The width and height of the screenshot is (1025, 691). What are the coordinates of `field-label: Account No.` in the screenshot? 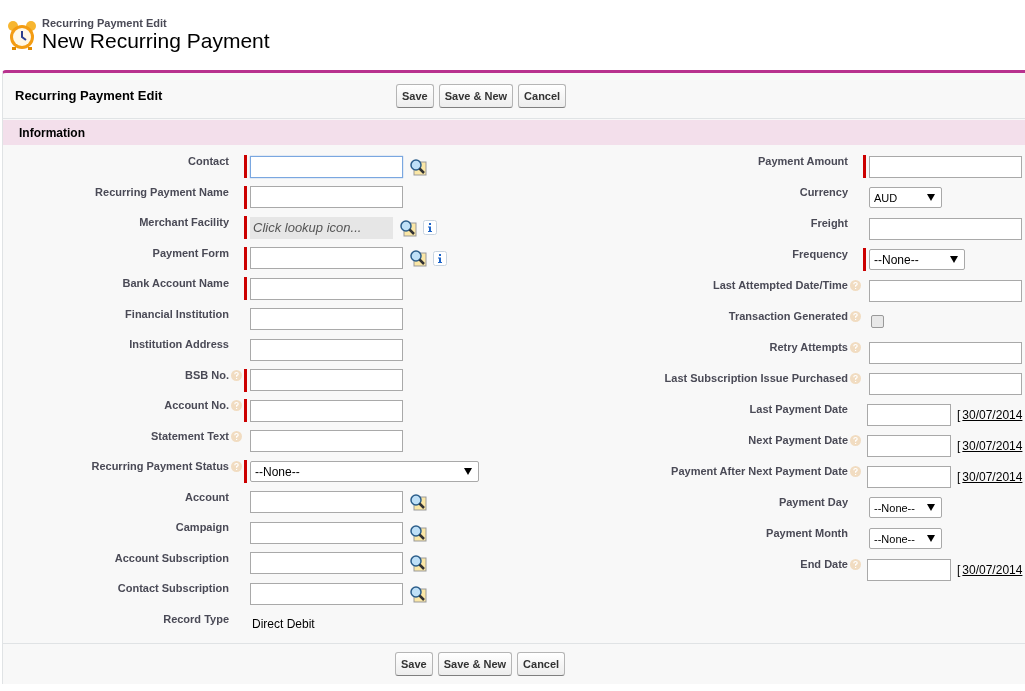 It's located at (196, 405).